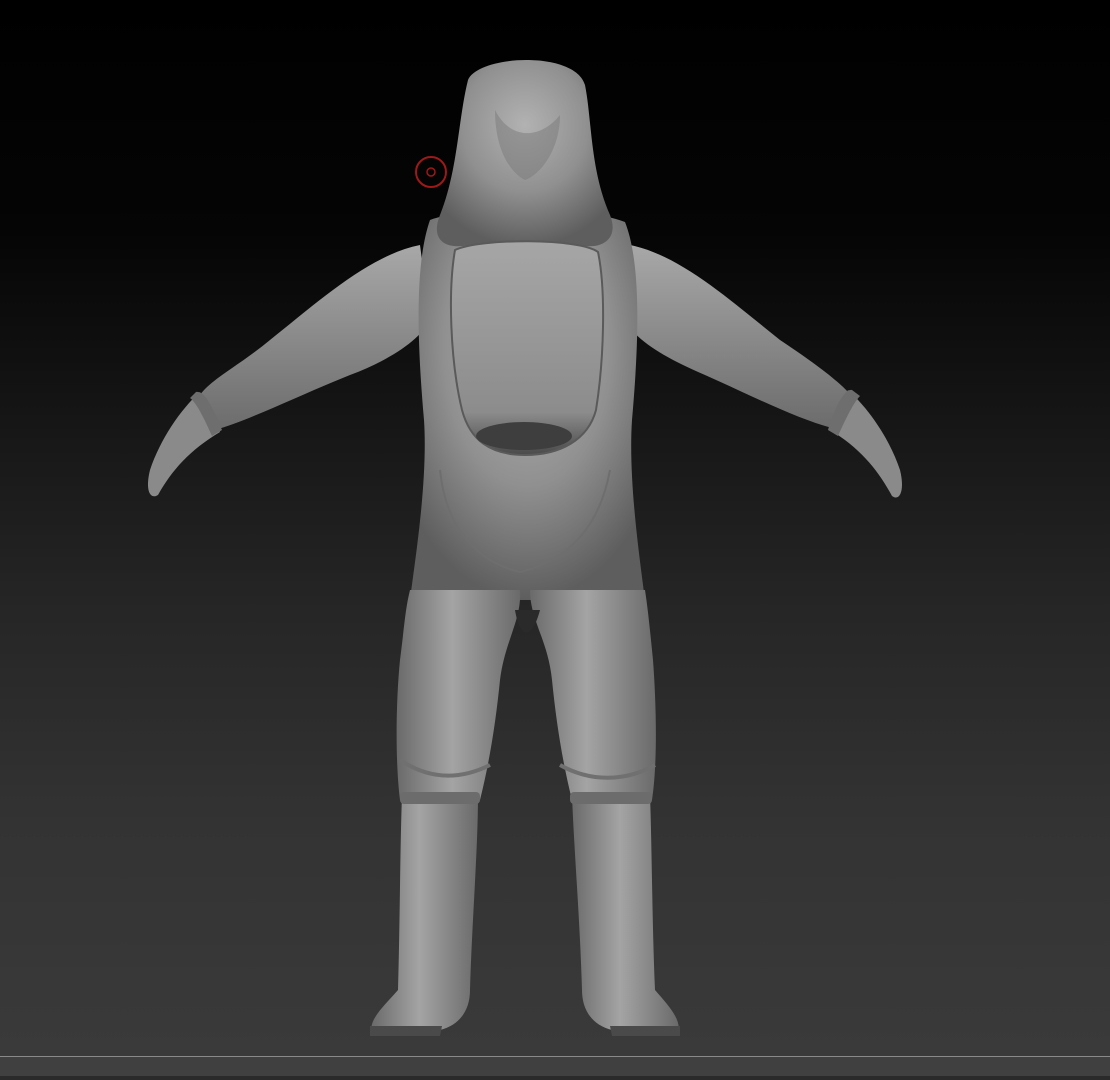 The width and height of the screenshot is (1110, 1080). I want to click on left-arm, so click(315, 337).